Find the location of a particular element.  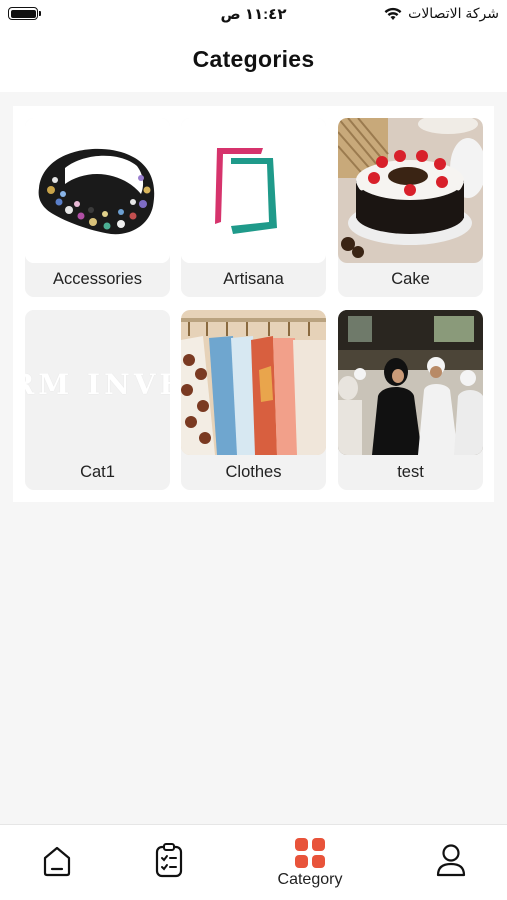

home-icon is located at coordinates (57, 861).